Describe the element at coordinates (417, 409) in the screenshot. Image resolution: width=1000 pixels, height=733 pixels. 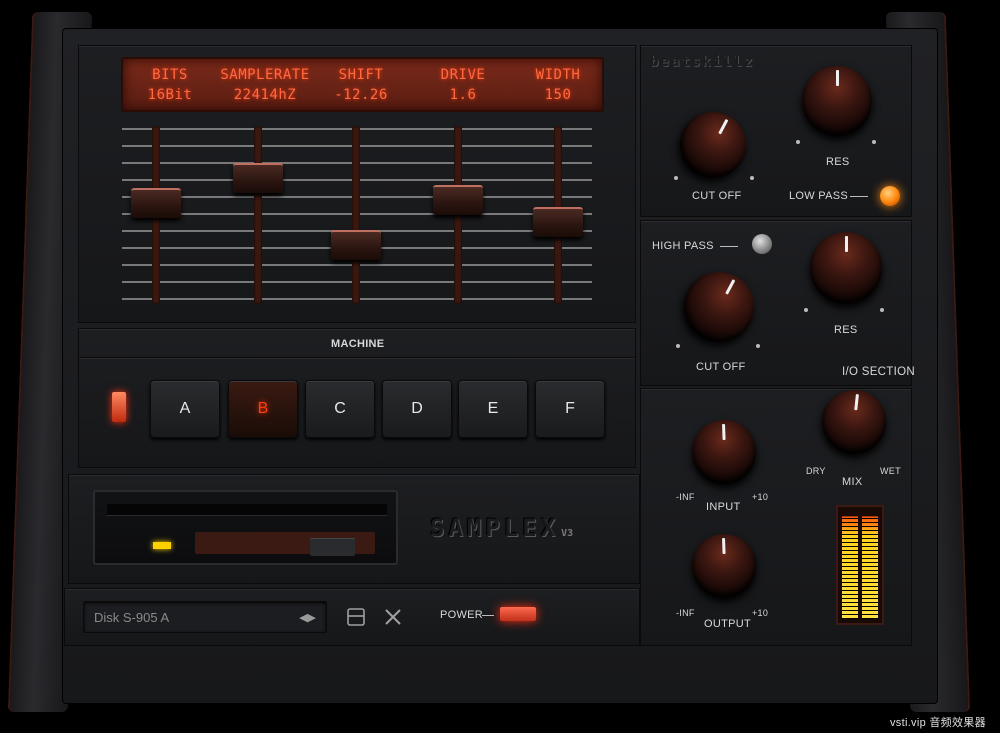
I see `machine-button-d: D` at that location.